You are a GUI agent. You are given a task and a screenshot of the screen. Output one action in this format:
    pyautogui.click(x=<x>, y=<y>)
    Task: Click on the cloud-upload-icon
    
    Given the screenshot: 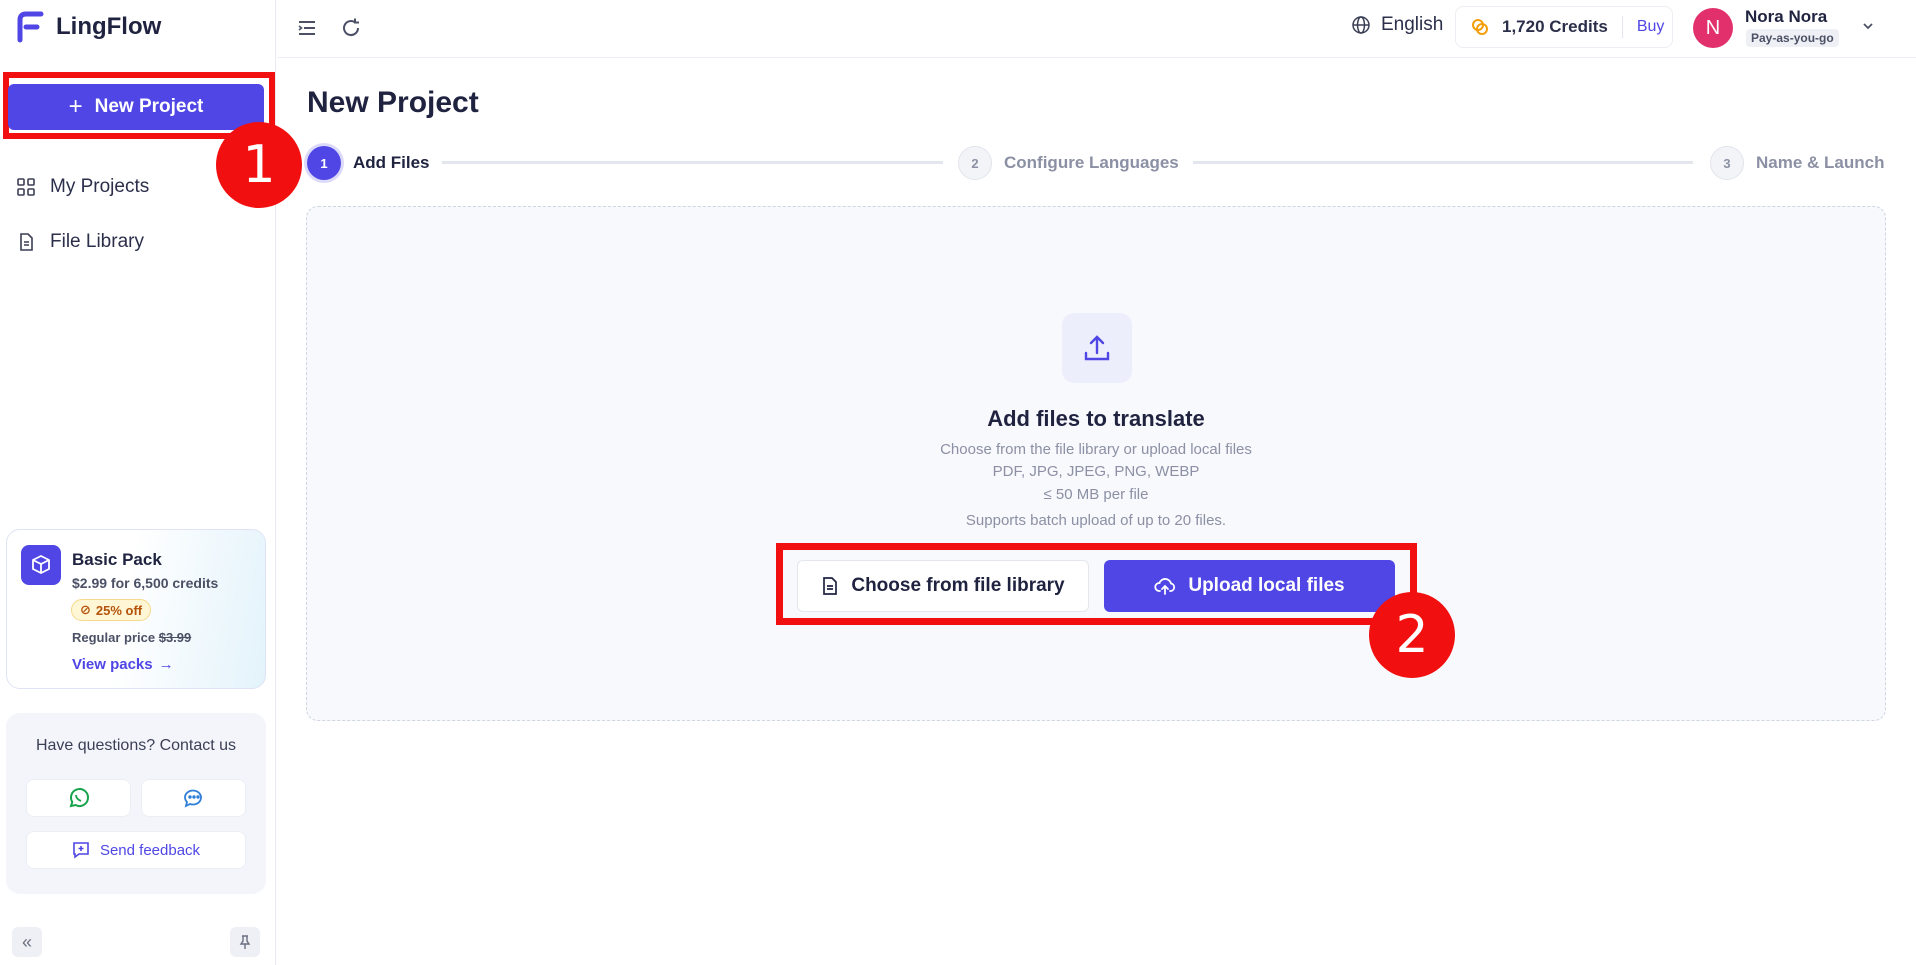 What is the action you would take?
    pyautogui.click(x=1165, y=586)
    